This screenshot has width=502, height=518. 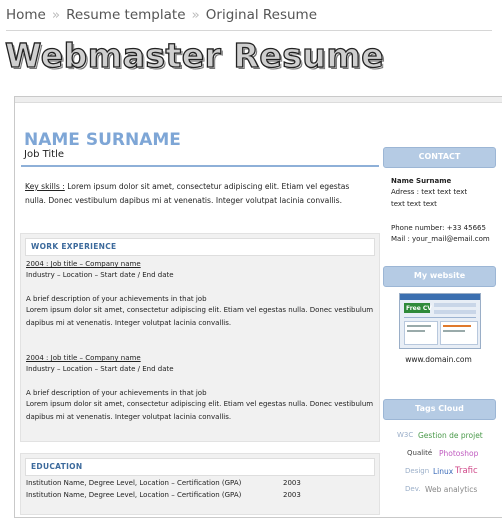 What do you see at coordinates (261, 15) in the screenshot?
I see `breadcrumb-current-page: Original Resume` at bounding box center [261, 15].